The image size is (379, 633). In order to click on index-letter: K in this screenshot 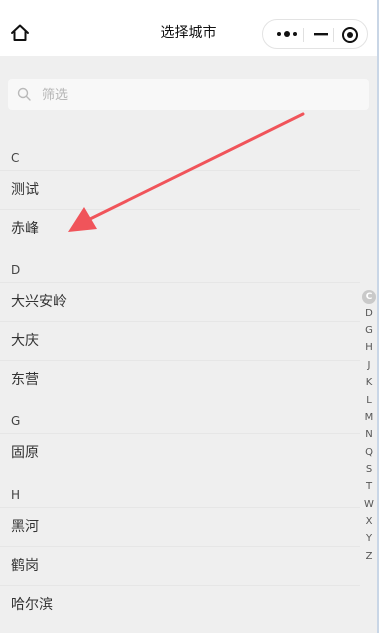, I will do `click(369, 382)`.